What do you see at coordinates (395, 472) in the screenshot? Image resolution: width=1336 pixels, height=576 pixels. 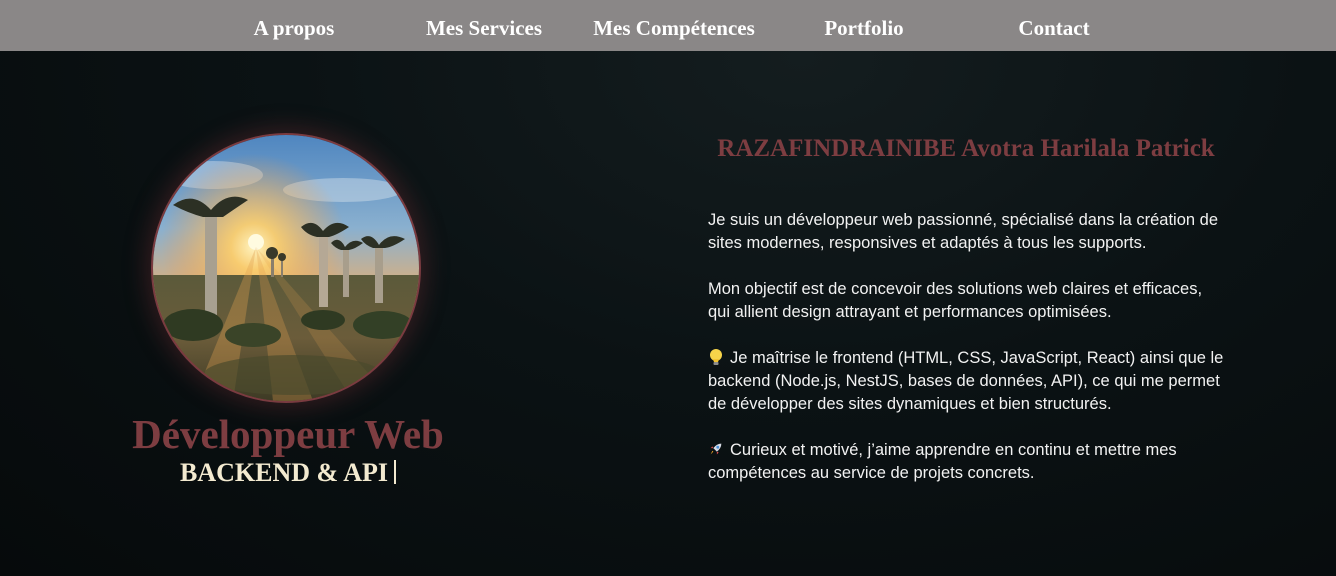 I see `typing-cursor` at bounding box center [395, 472].